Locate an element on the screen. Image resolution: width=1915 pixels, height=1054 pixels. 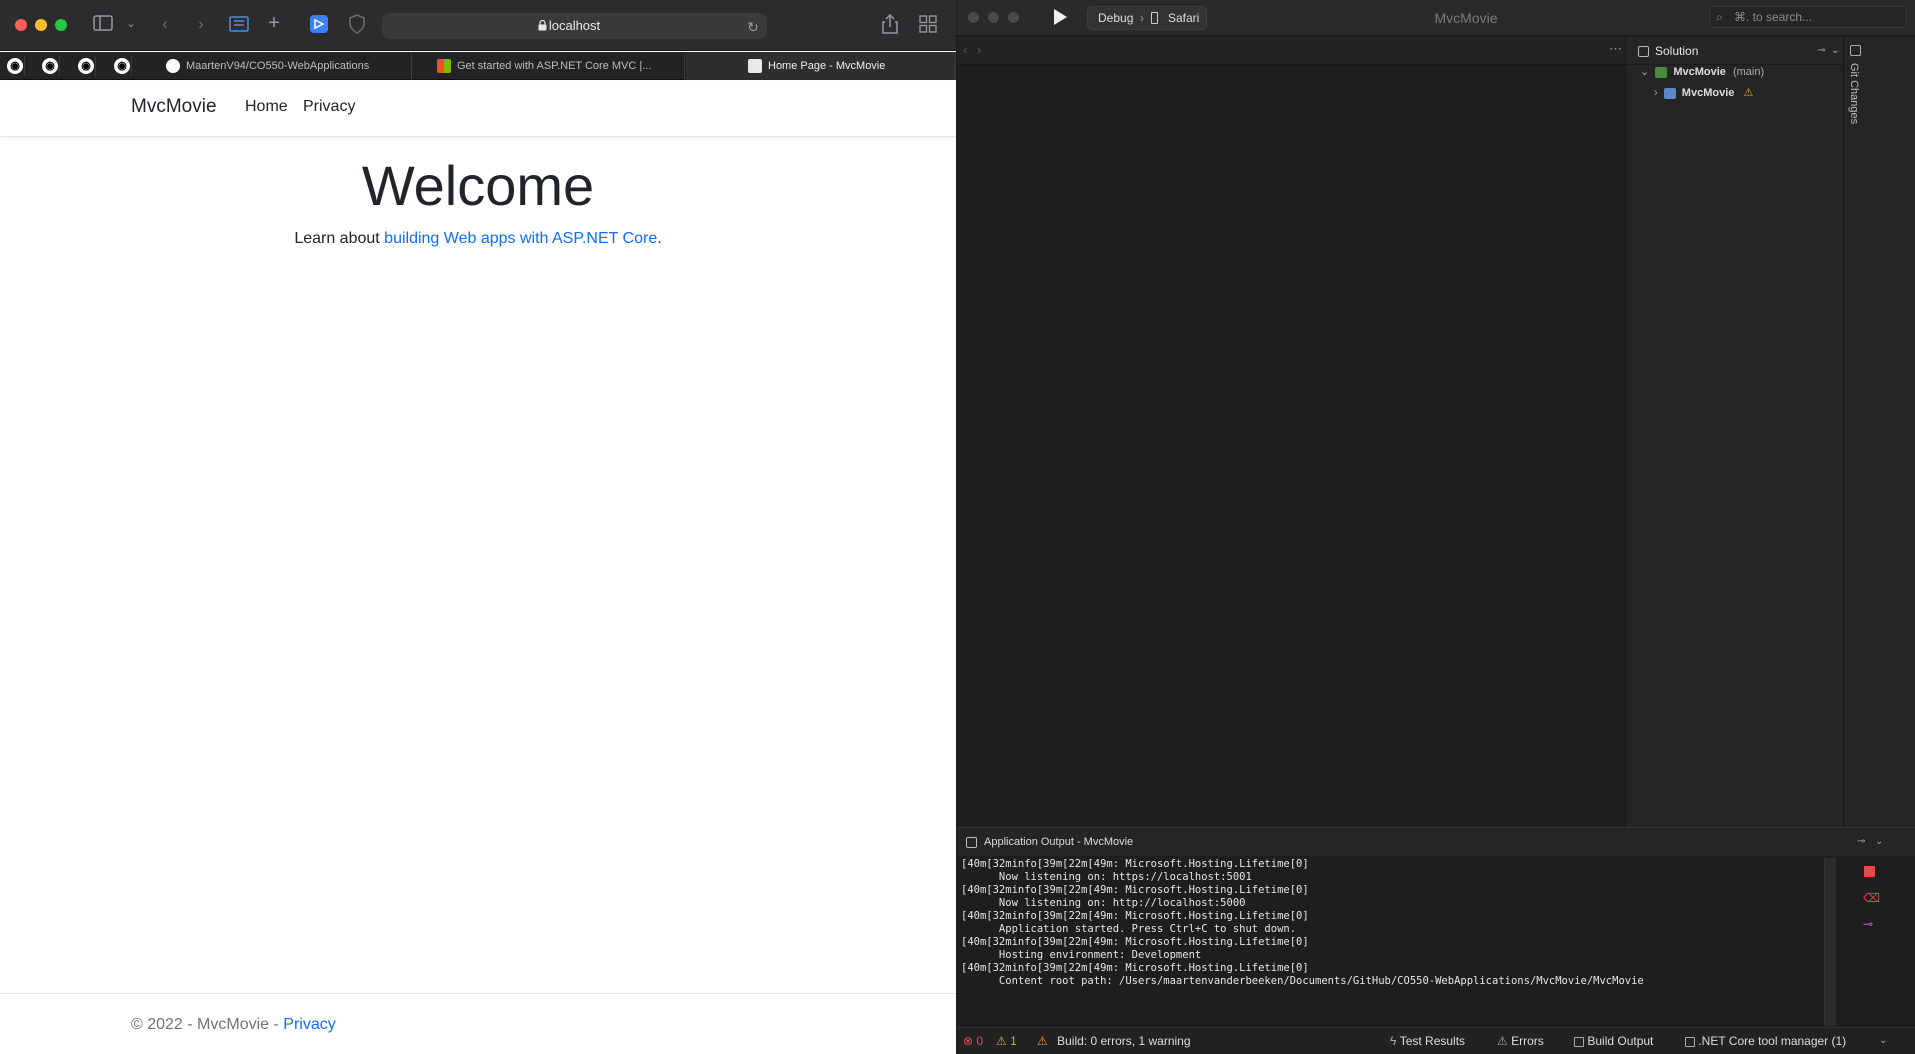
tab-errors: ⚠ Errors is located at coordinates (1520, 1041).